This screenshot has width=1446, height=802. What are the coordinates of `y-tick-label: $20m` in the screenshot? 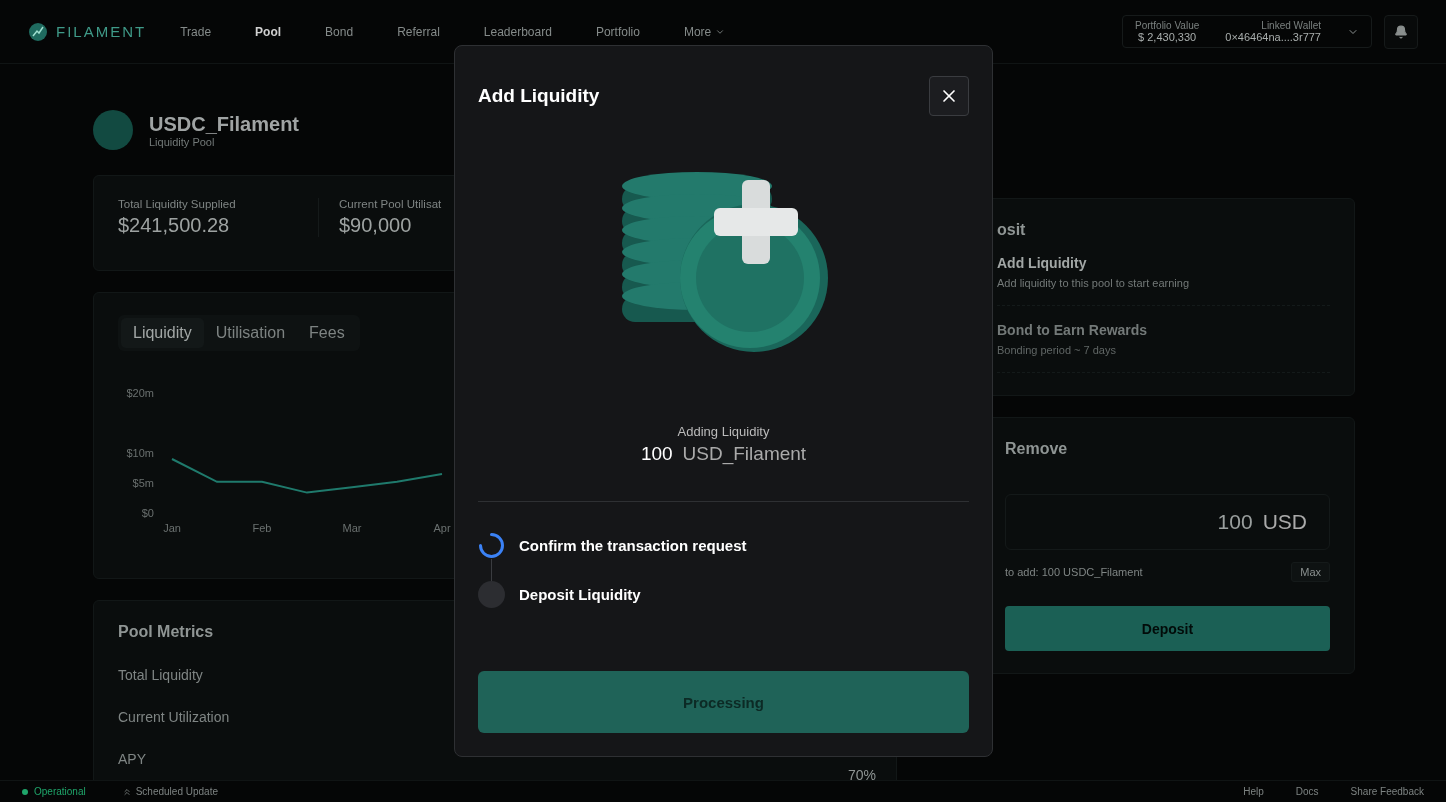 It's located at (140, 393).